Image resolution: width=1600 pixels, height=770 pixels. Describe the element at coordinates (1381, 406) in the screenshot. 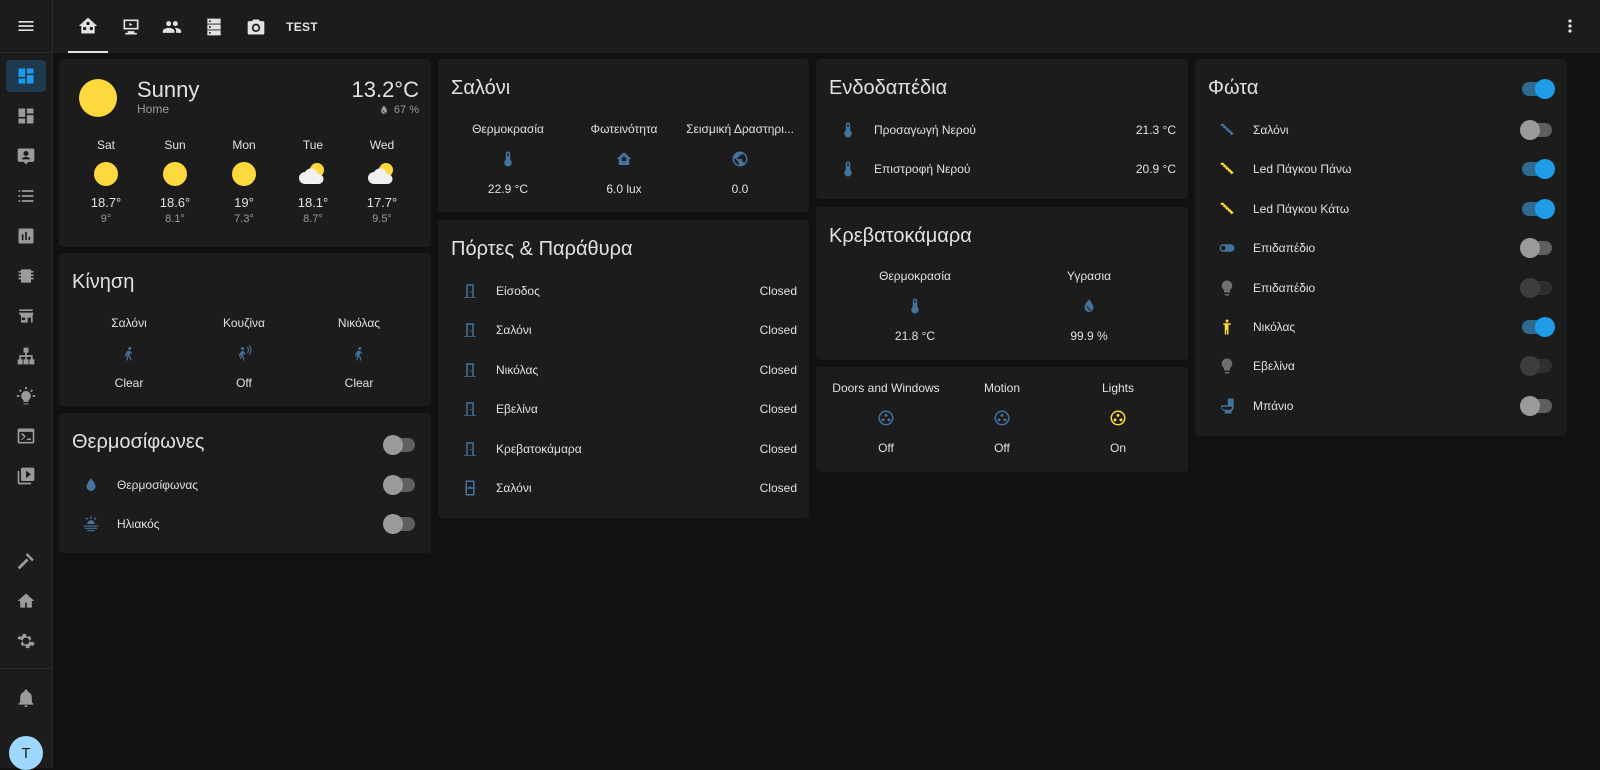

I see `light-row: Μπάνιο` at that location.